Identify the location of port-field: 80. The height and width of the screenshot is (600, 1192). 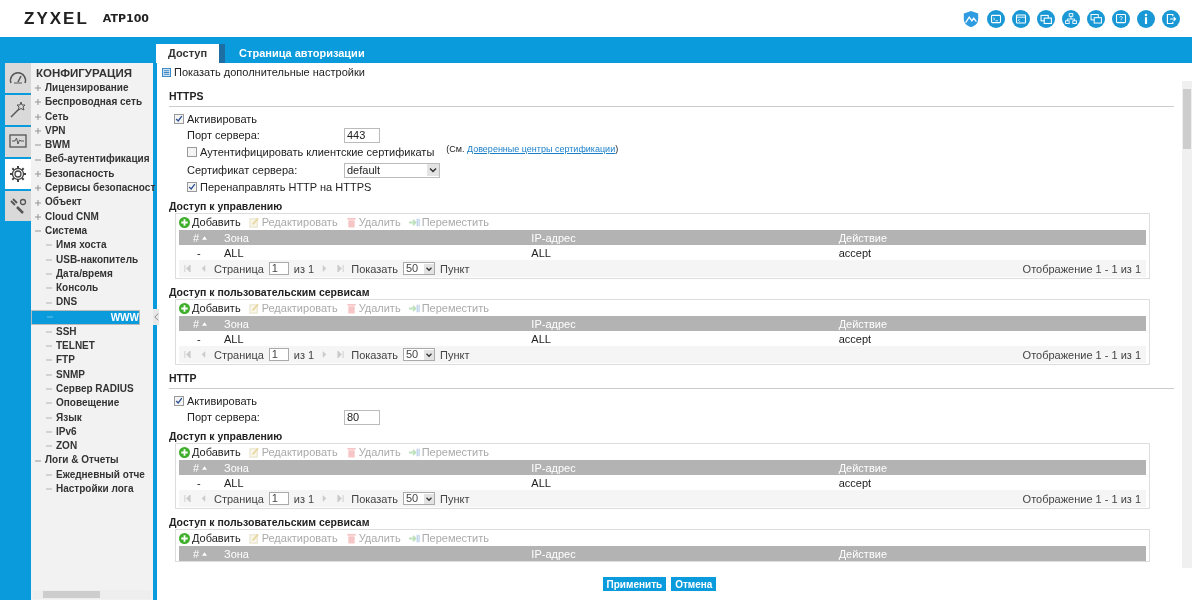
(362, 417).